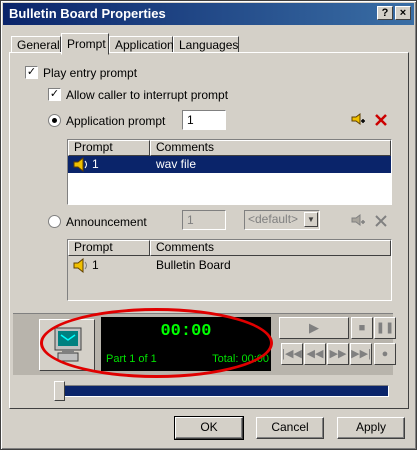 Image resolution: width=417 pixels, height=450 pixels. Describe the element at coordinates (381, 120) in the screenshot. I see `delete-icon` at that location.